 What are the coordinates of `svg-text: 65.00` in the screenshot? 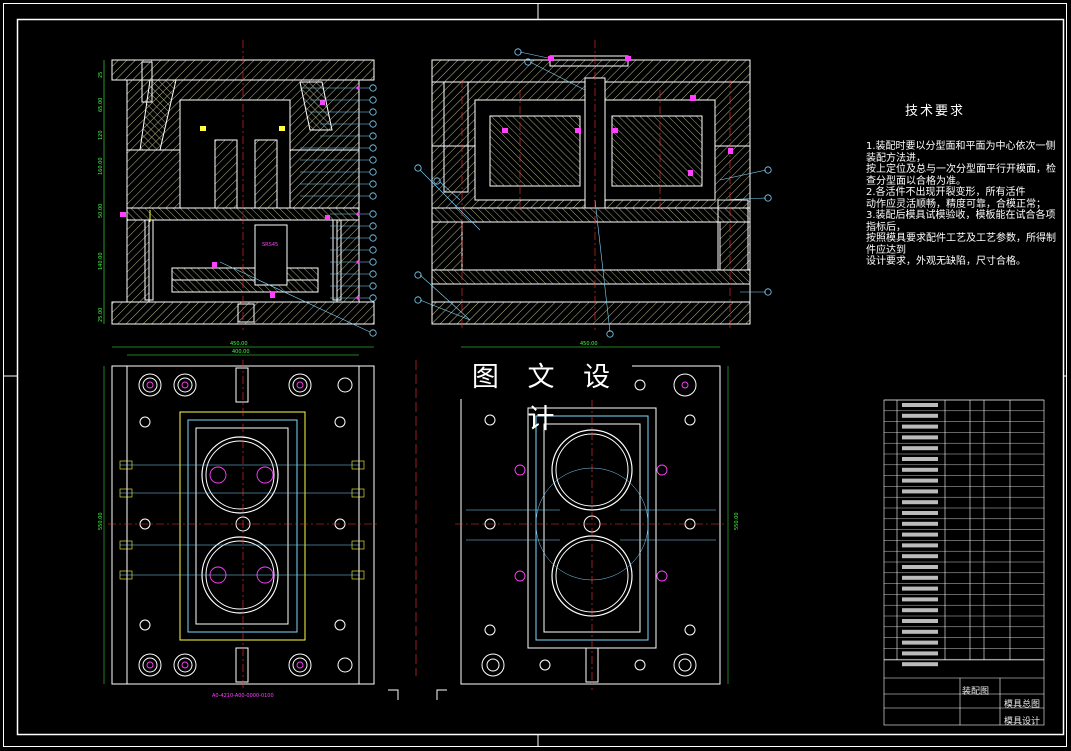 It's located at (101, 105).